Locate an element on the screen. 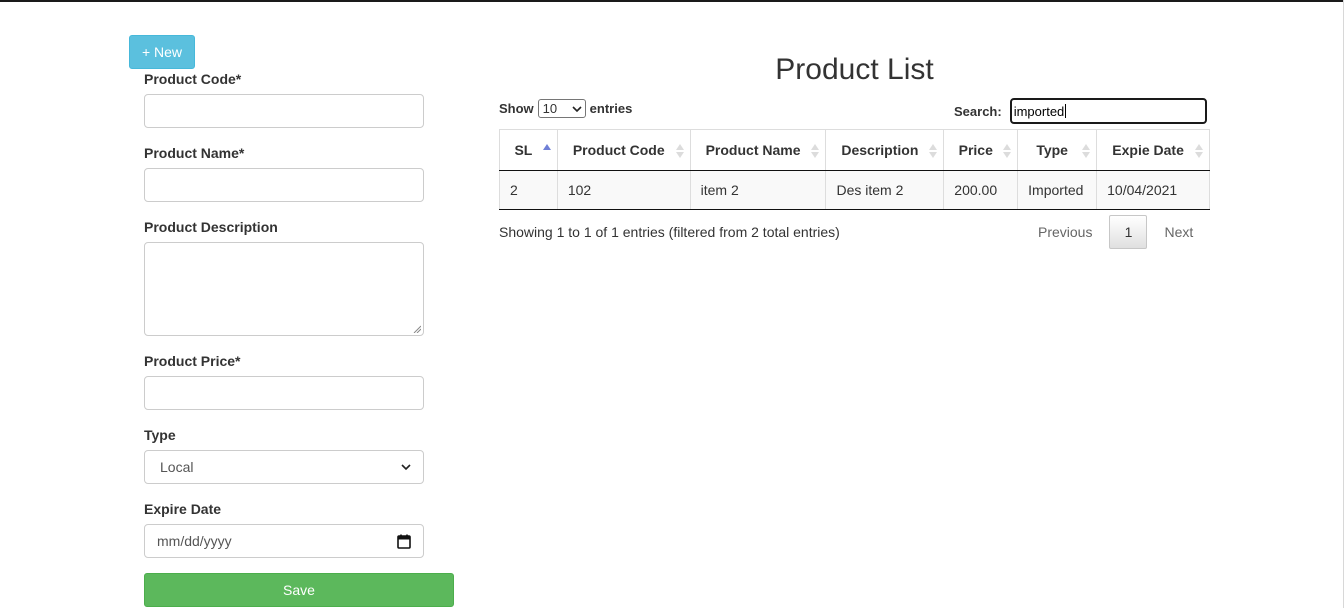 The height and width of the screenshot is (608, 1344). search-control: Search: imported is located at coordinates (1080, 111).